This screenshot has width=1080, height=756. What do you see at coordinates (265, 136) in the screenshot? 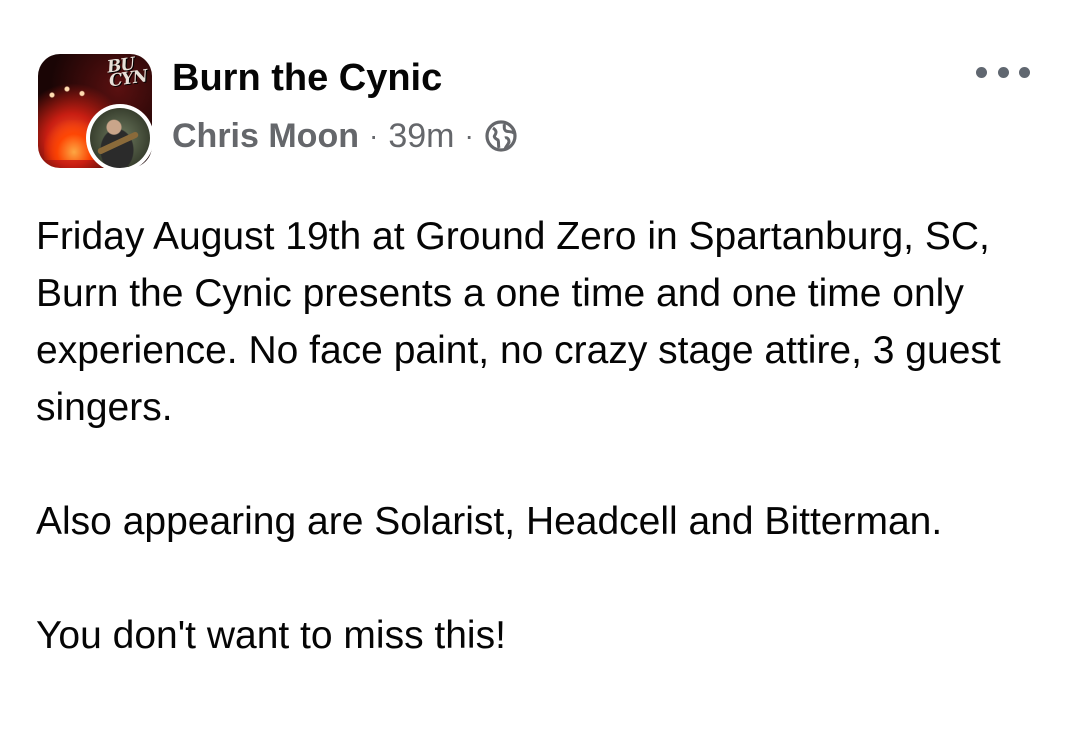
I see `author-name-link: Chris Moon` at bounding box center [265, 136].